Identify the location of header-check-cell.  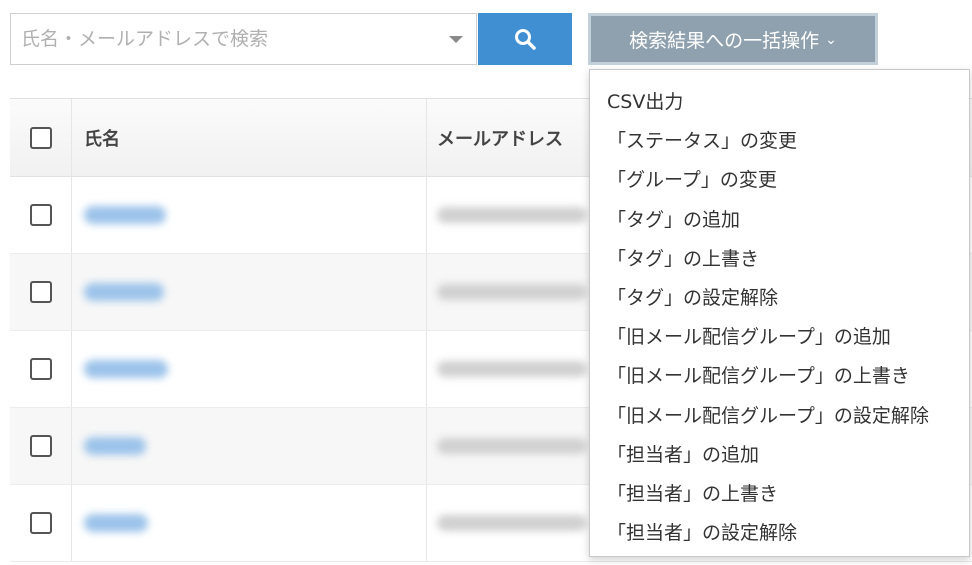
(41, 137).